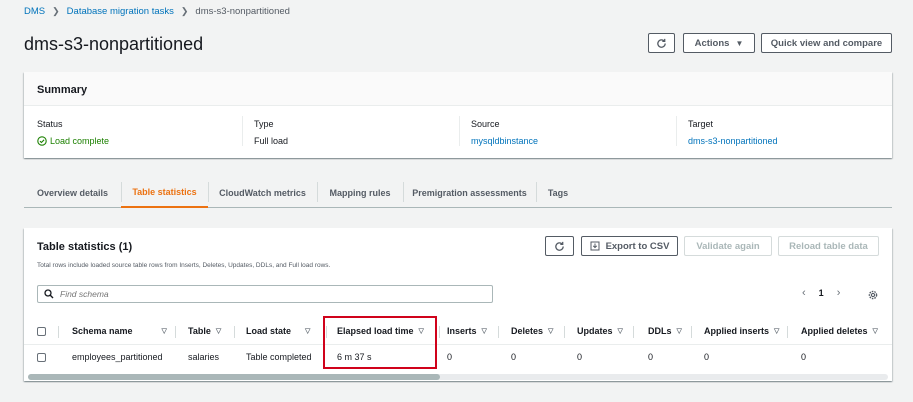  What do you see at coordinates (467, 331) in the screenshot?
I see `column-inserts: Inserts ▽` at bounding box center [467, 331].